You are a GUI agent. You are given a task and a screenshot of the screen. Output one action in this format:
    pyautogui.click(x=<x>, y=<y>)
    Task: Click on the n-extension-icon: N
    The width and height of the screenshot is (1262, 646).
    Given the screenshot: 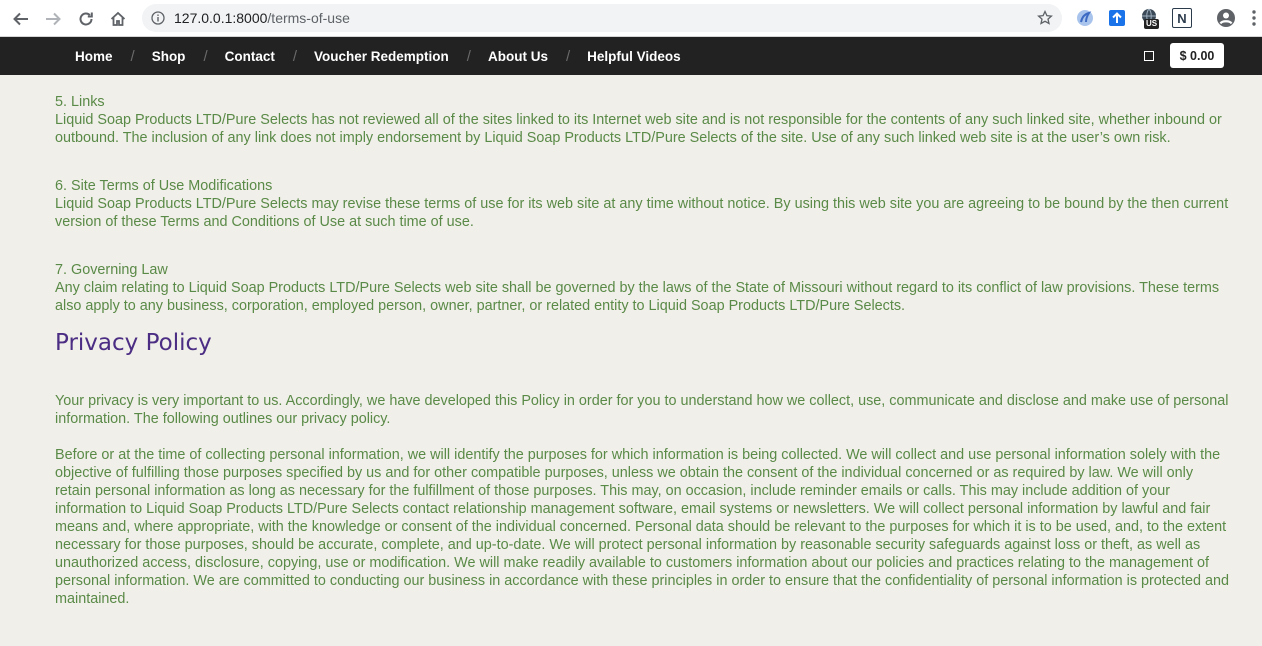 What is the action you would take?
    pyautogui.click(x=1182, y=18)
    